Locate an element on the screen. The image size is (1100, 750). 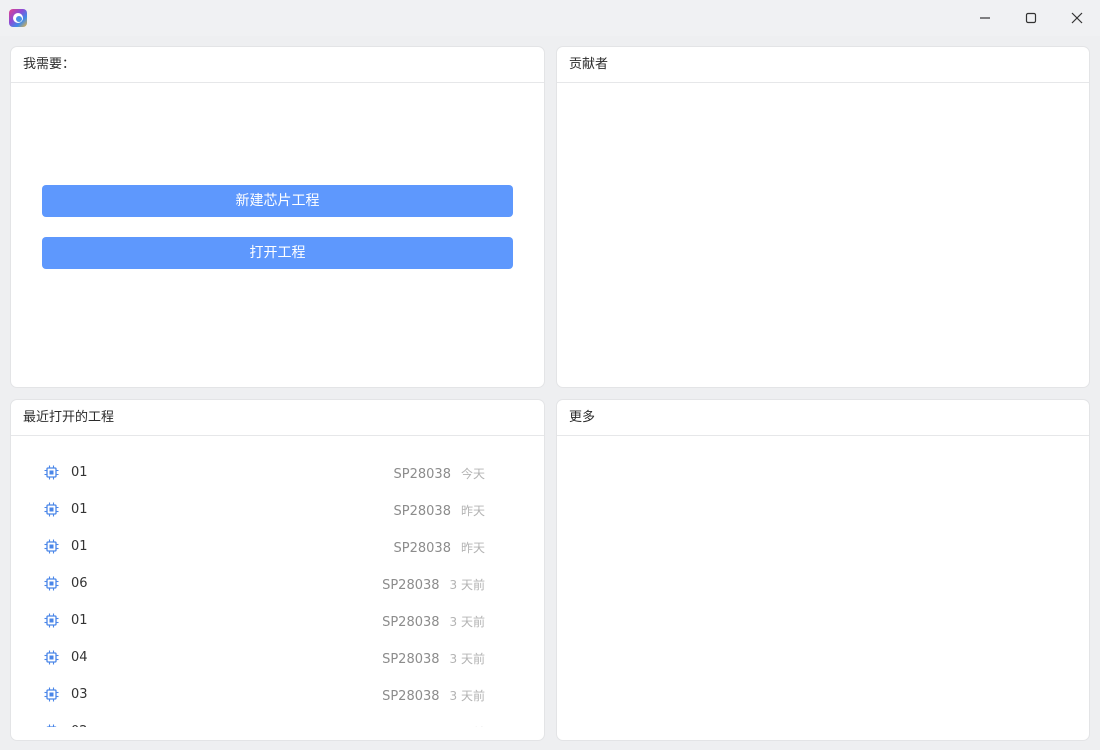
recent-project-name: 04 is located at coordinates (79, 657).